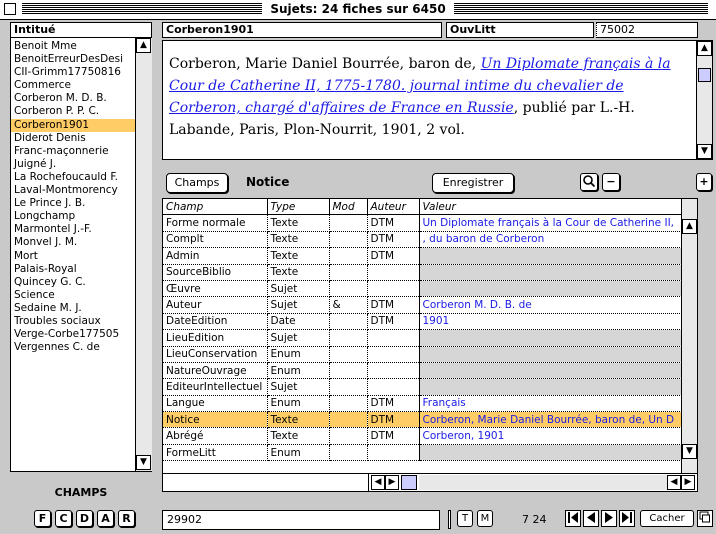  What do you see at coordinates (73, 85) in the screenshot?
I see `list-item: Commerce` at bounding box center [73, 85].